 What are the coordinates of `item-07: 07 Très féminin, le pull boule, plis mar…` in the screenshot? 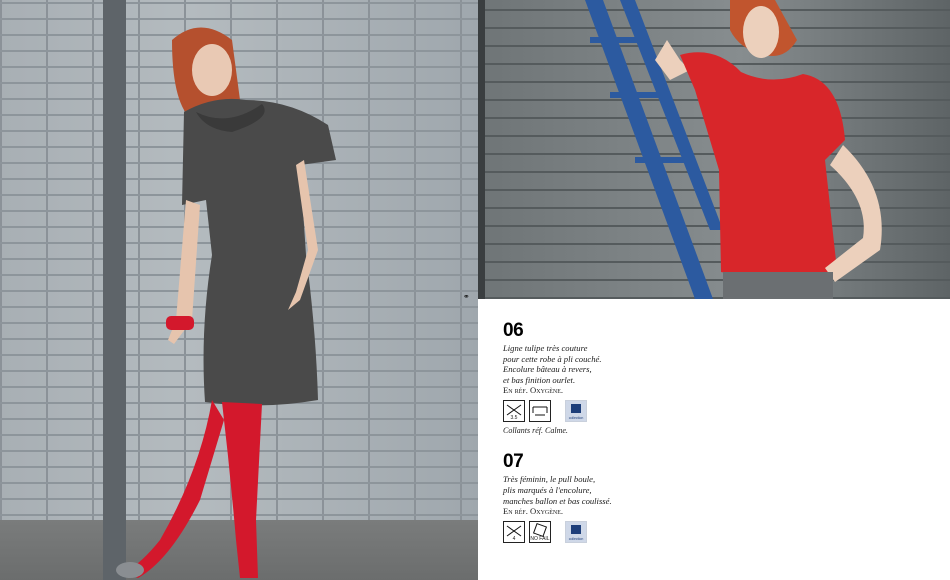 It's located at (578, 497).